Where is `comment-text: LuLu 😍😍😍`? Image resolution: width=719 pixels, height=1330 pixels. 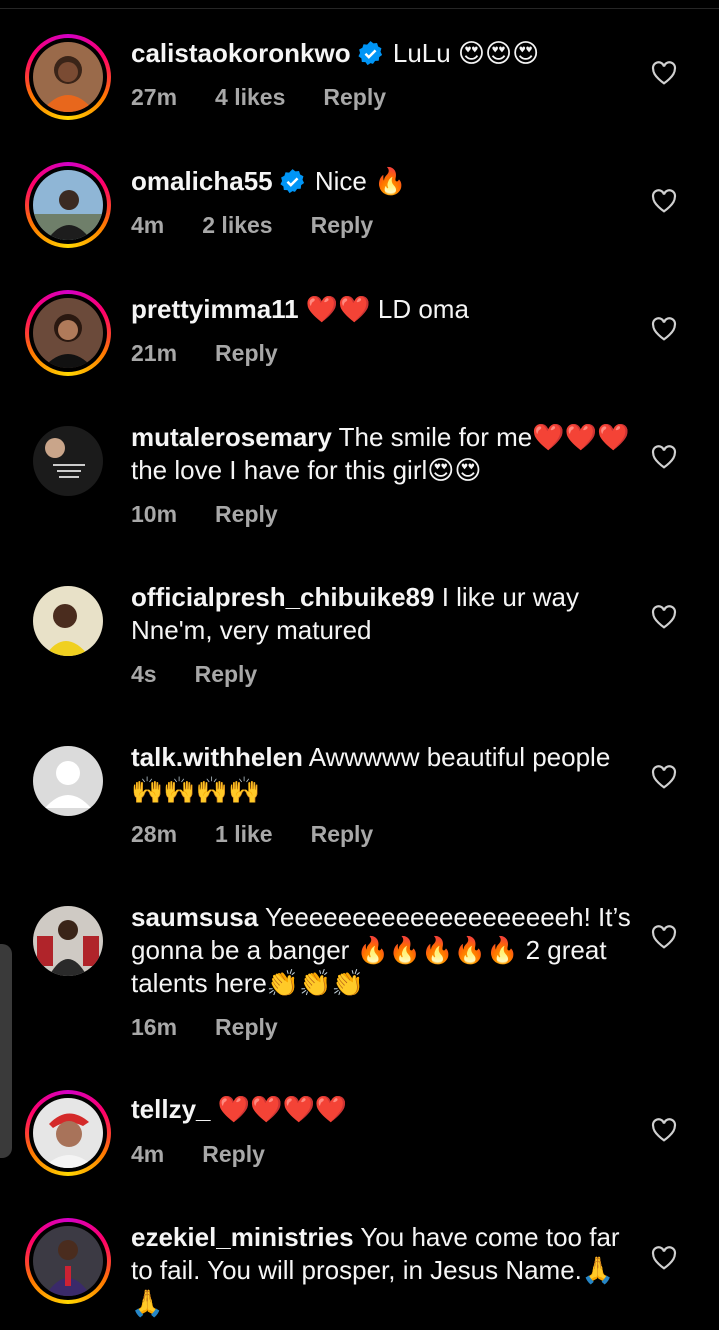 comment-text: LuLu 😍😍😍 is located at coordinates (466, 53).